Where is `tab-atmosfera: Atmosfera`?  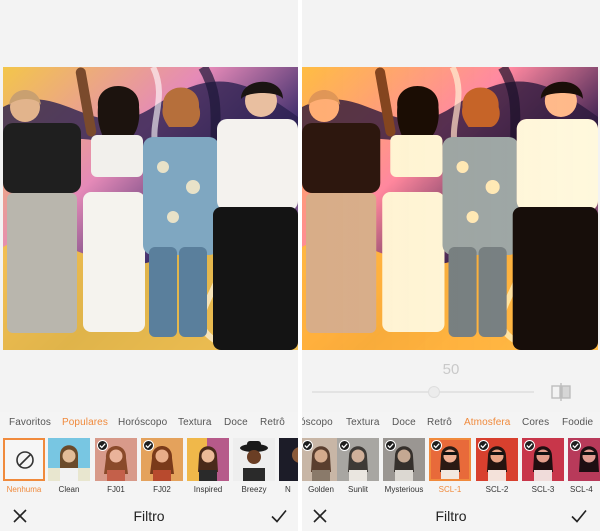
tab-atmosfera: Atmosfera is located at coordinates (487, 422).